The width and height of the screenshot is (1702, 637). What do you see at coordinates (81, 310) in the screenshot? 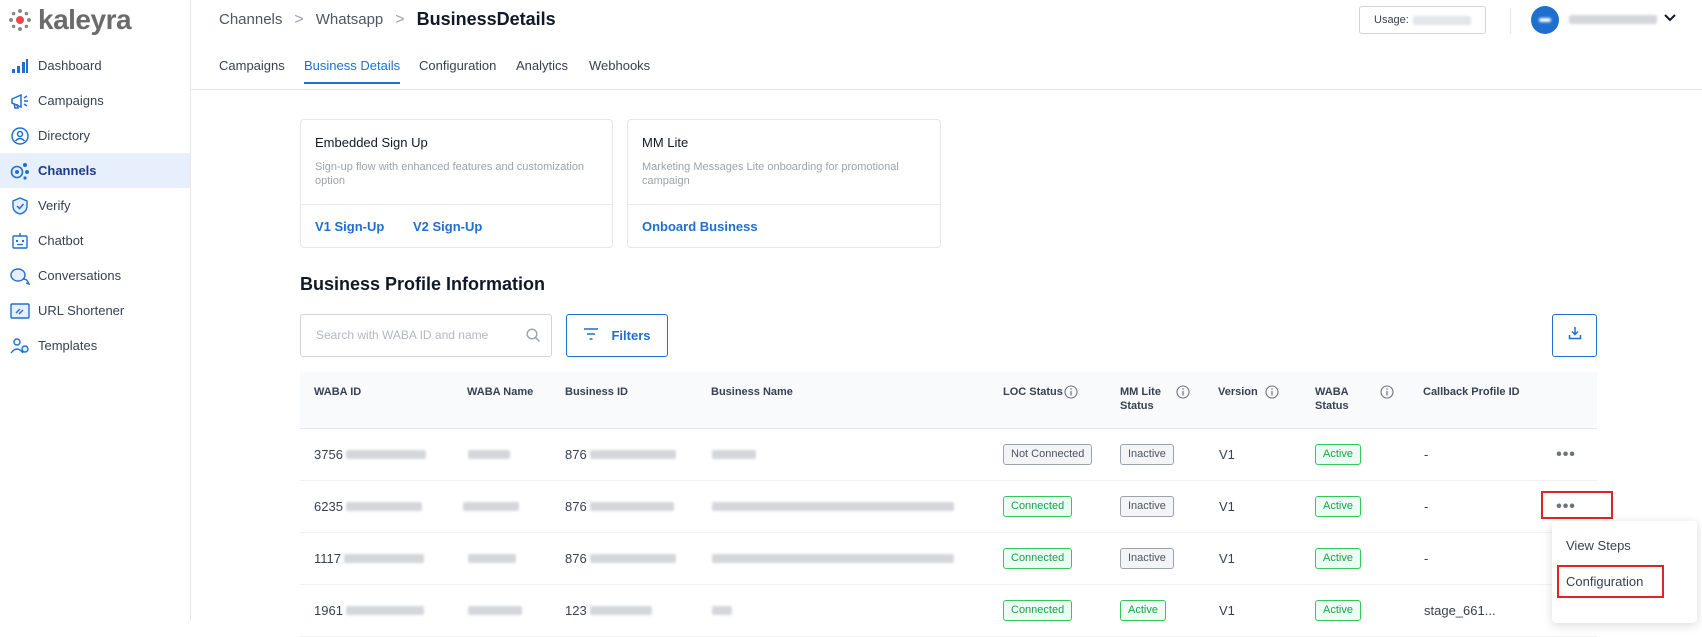
I see `sidebar-item-label: URL Shortener` at bounding box center [81, 310].